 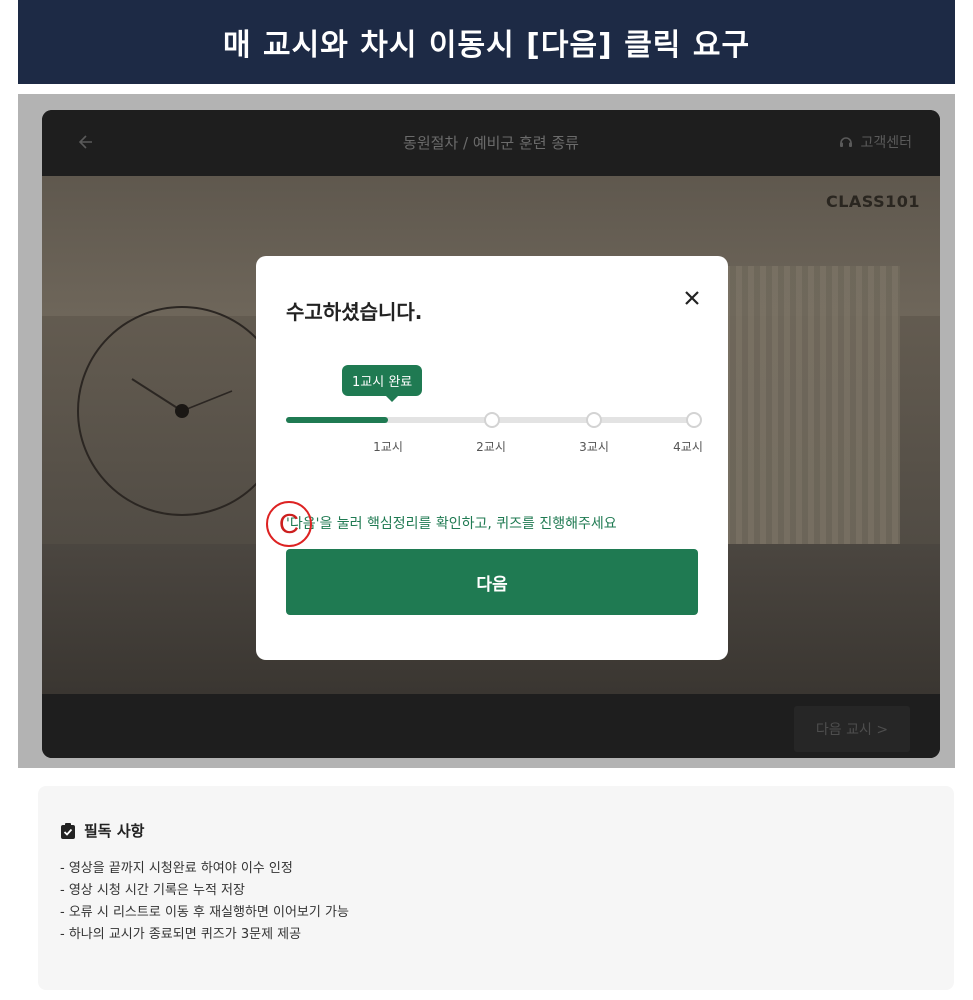 I want to click on notice-item: - 하나의 교시가 종료되면 퀴즈가 3문제 제공, so click(x=181, y=934).